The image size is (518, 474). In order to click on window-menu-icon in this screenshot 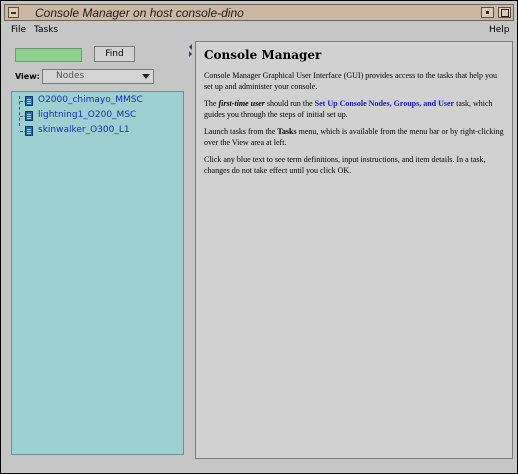, I will do `click(13, 13)`.